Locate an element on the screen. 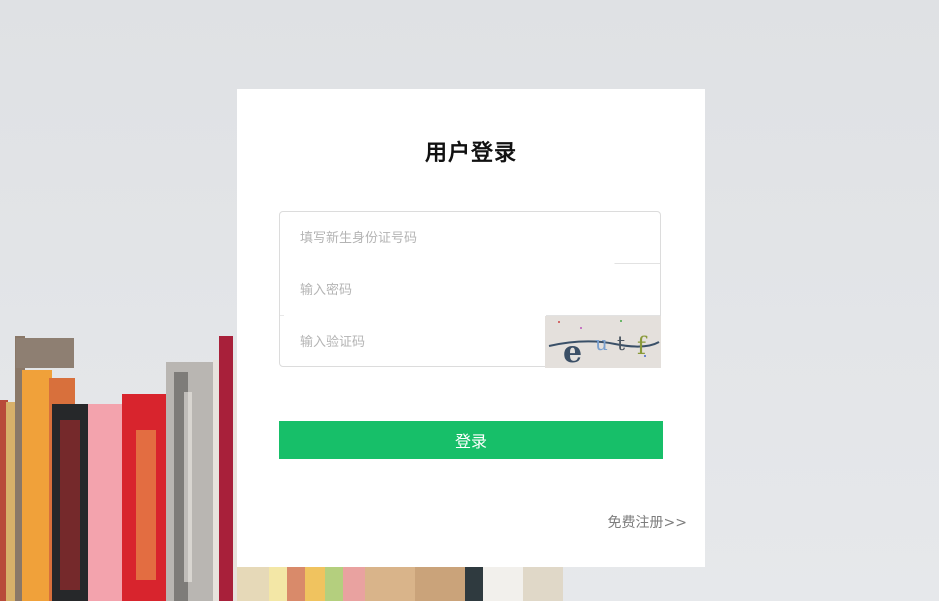  login-form: e u t f is located at coordinates (470, 289).